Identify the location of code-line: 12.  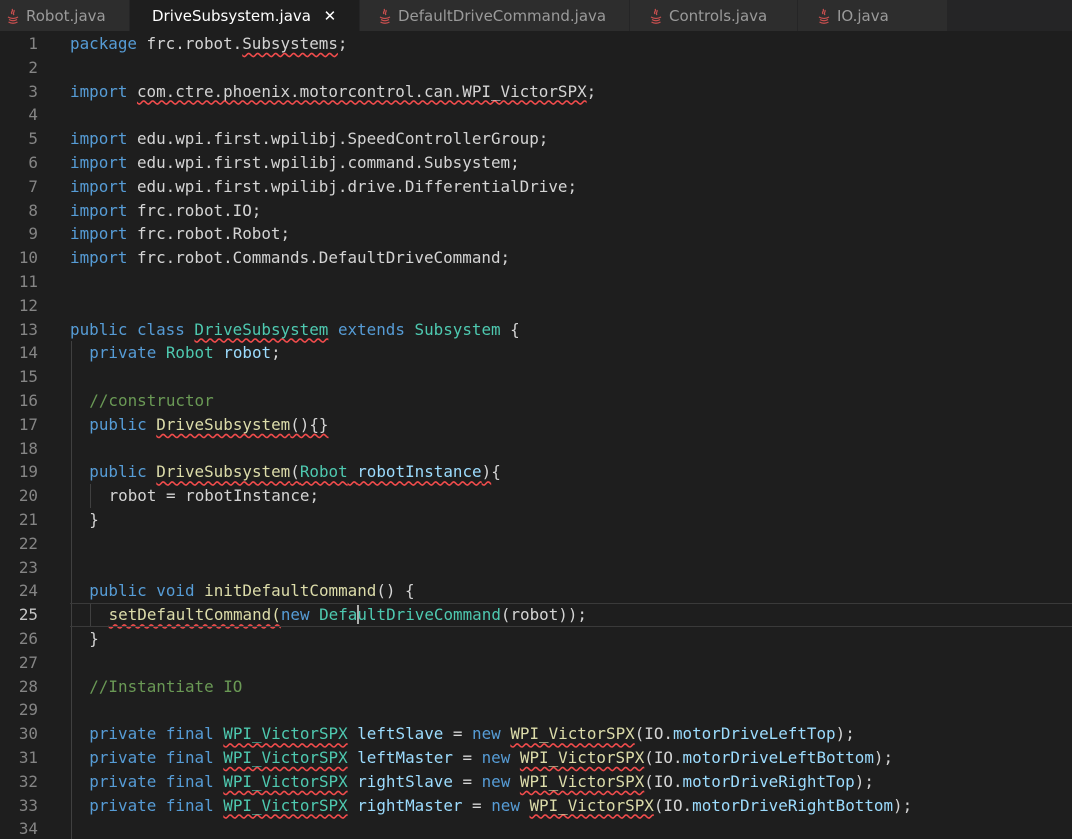
(536, 306).